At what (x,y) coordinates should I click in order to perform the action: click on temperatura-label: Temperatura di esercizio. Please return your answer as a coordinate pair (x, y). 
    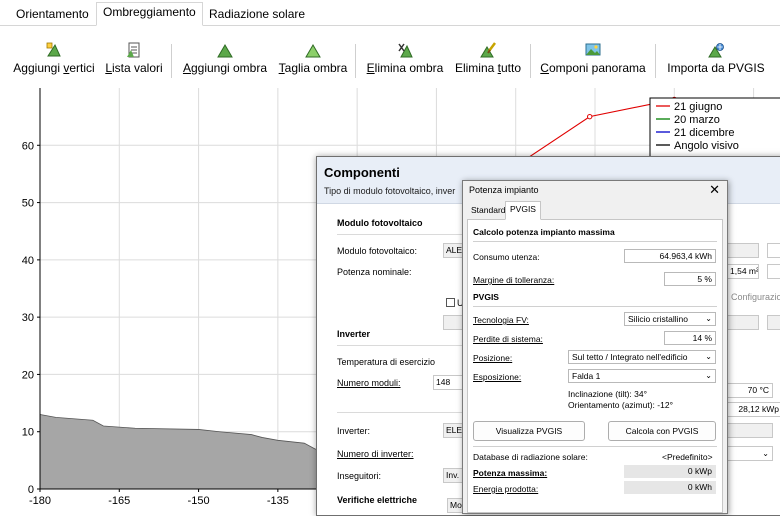
    Looking at the image, I should click on (386, 362).